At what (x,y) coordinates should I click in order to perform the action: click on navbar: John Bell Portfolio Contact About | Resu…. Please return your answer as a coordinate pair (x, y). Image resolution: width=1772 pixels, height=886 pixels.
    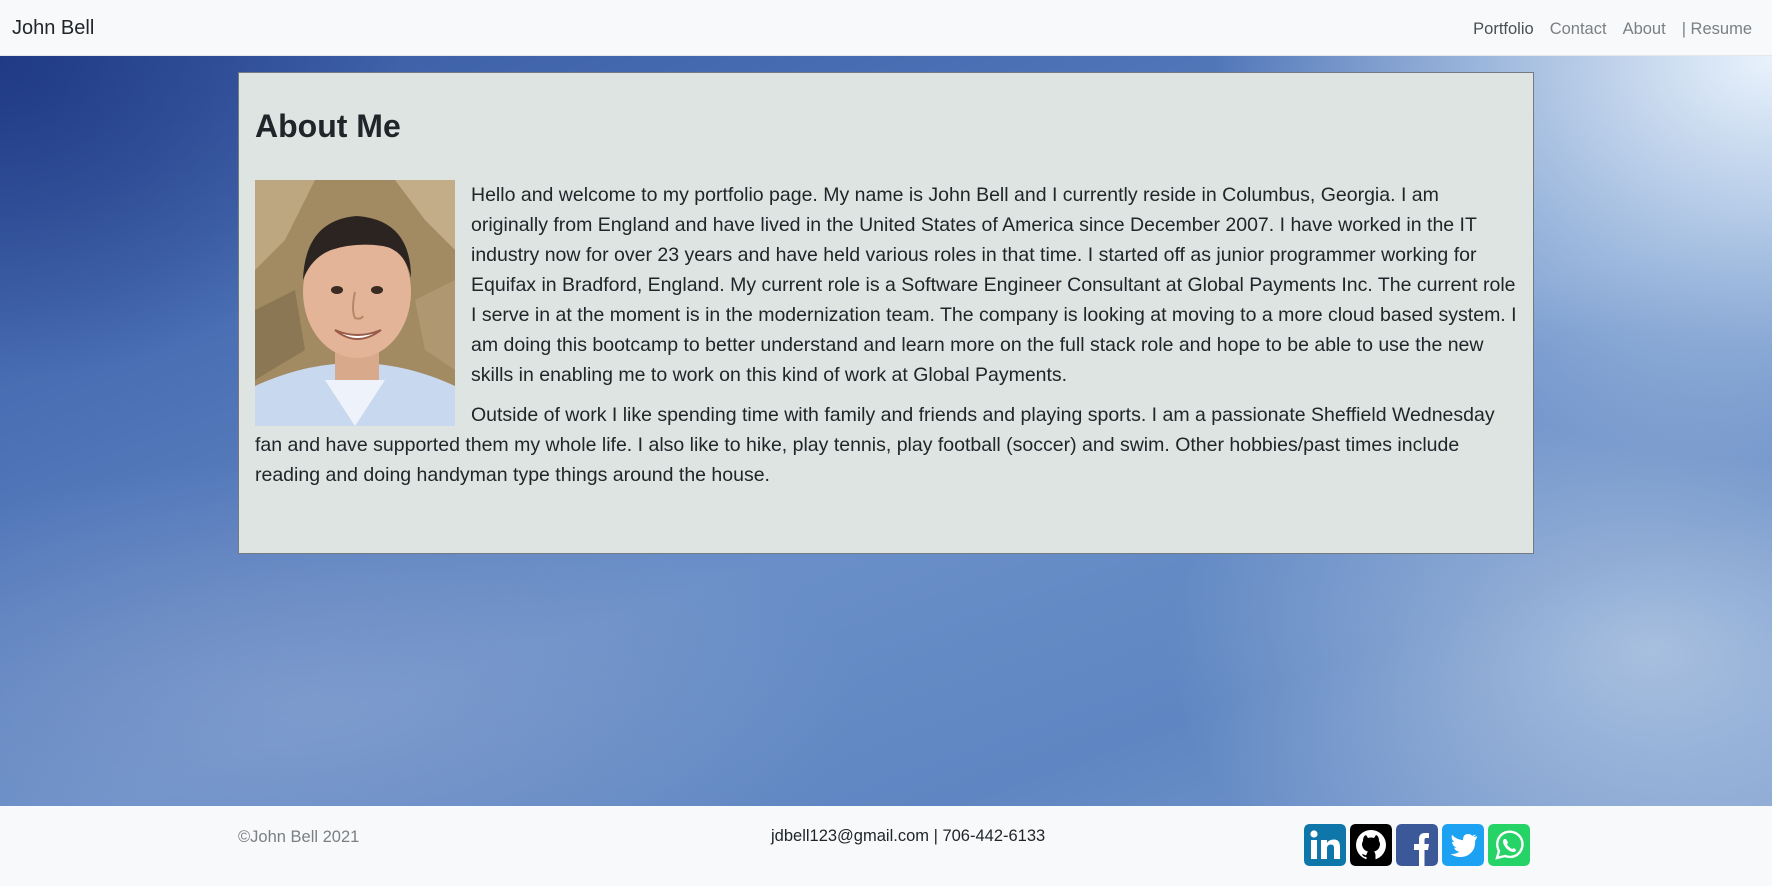
    Looking at the image, I should click on (886, 28).